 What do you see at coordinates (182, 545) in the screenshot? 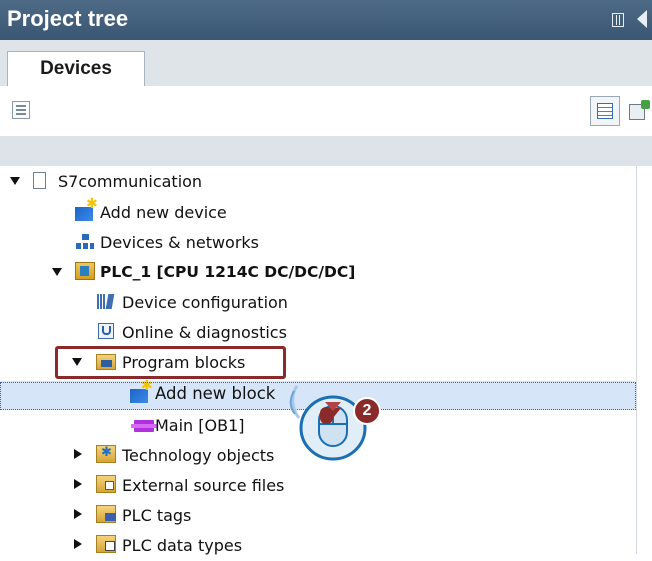
I see `tree-item-label: PLC data types` at bounding box center [182, 545].